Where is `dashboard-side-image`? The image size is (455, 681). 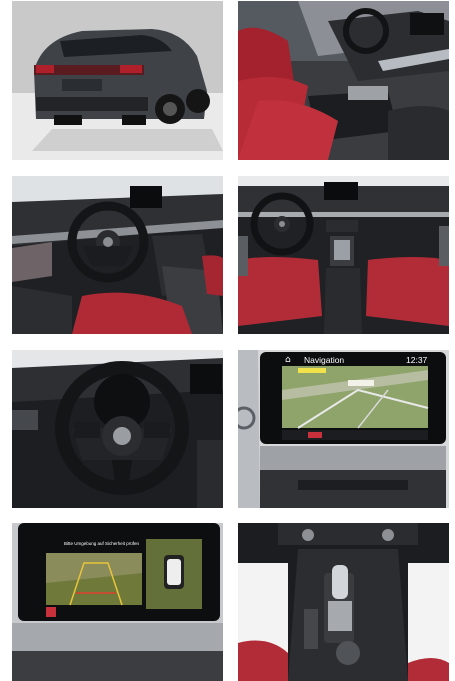 dashboard-side-image is located at coordinates (117, 255).